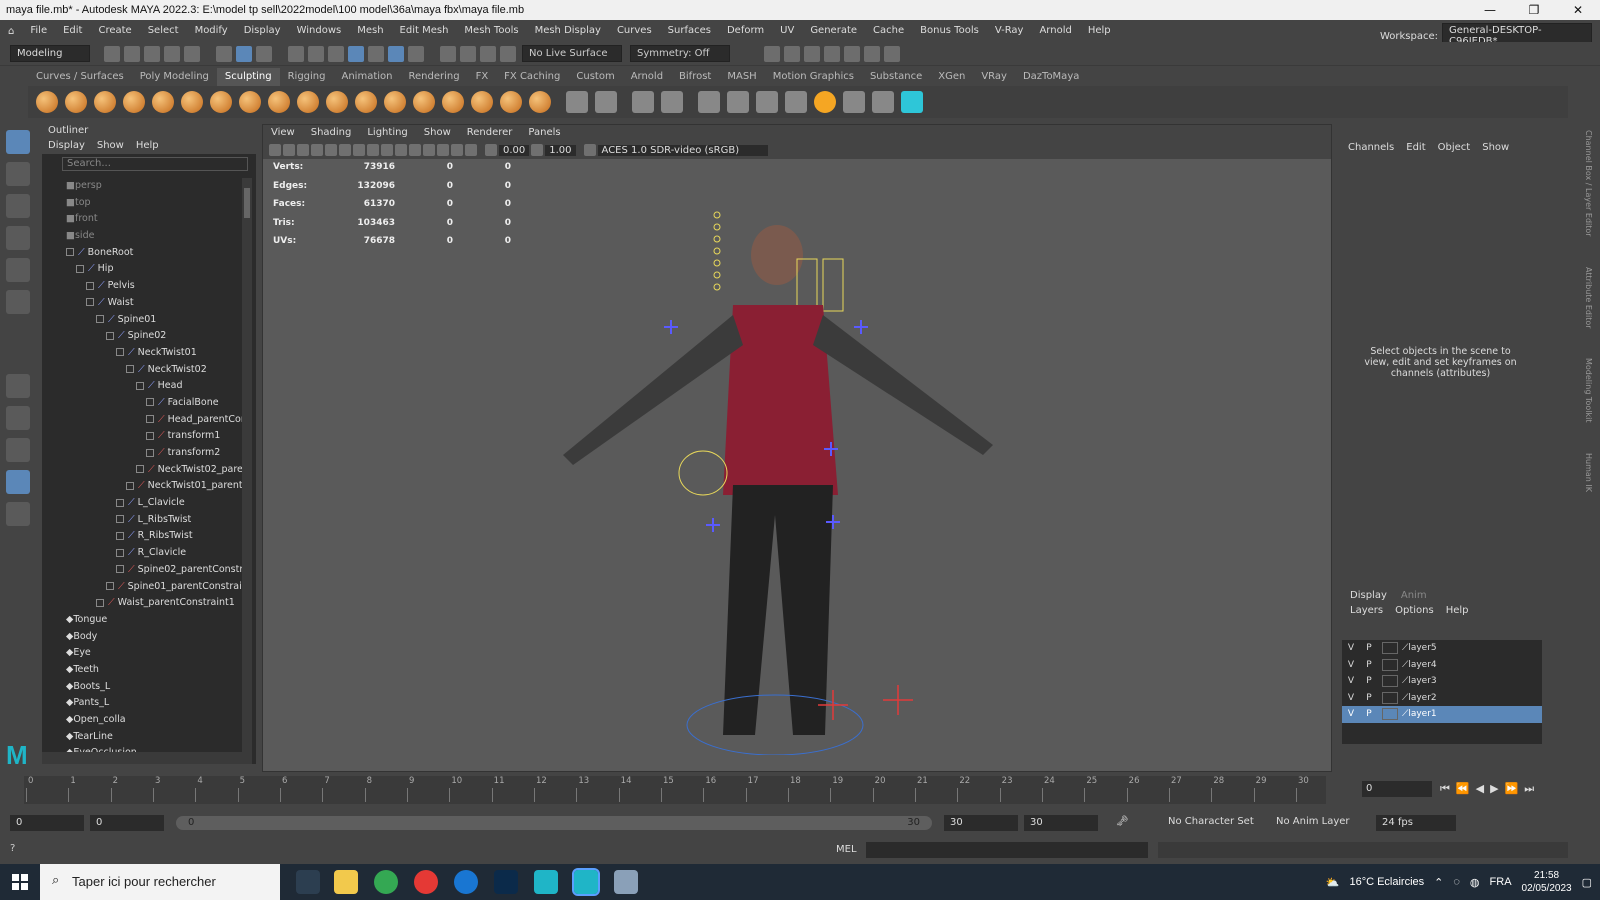 The width and height of the screenshot is (1600, 900). What do you see at coordinates (433, 77) in the screenshot?
I see `shelf-tab-rendering: Rendering` at bounding box center [433, 77].